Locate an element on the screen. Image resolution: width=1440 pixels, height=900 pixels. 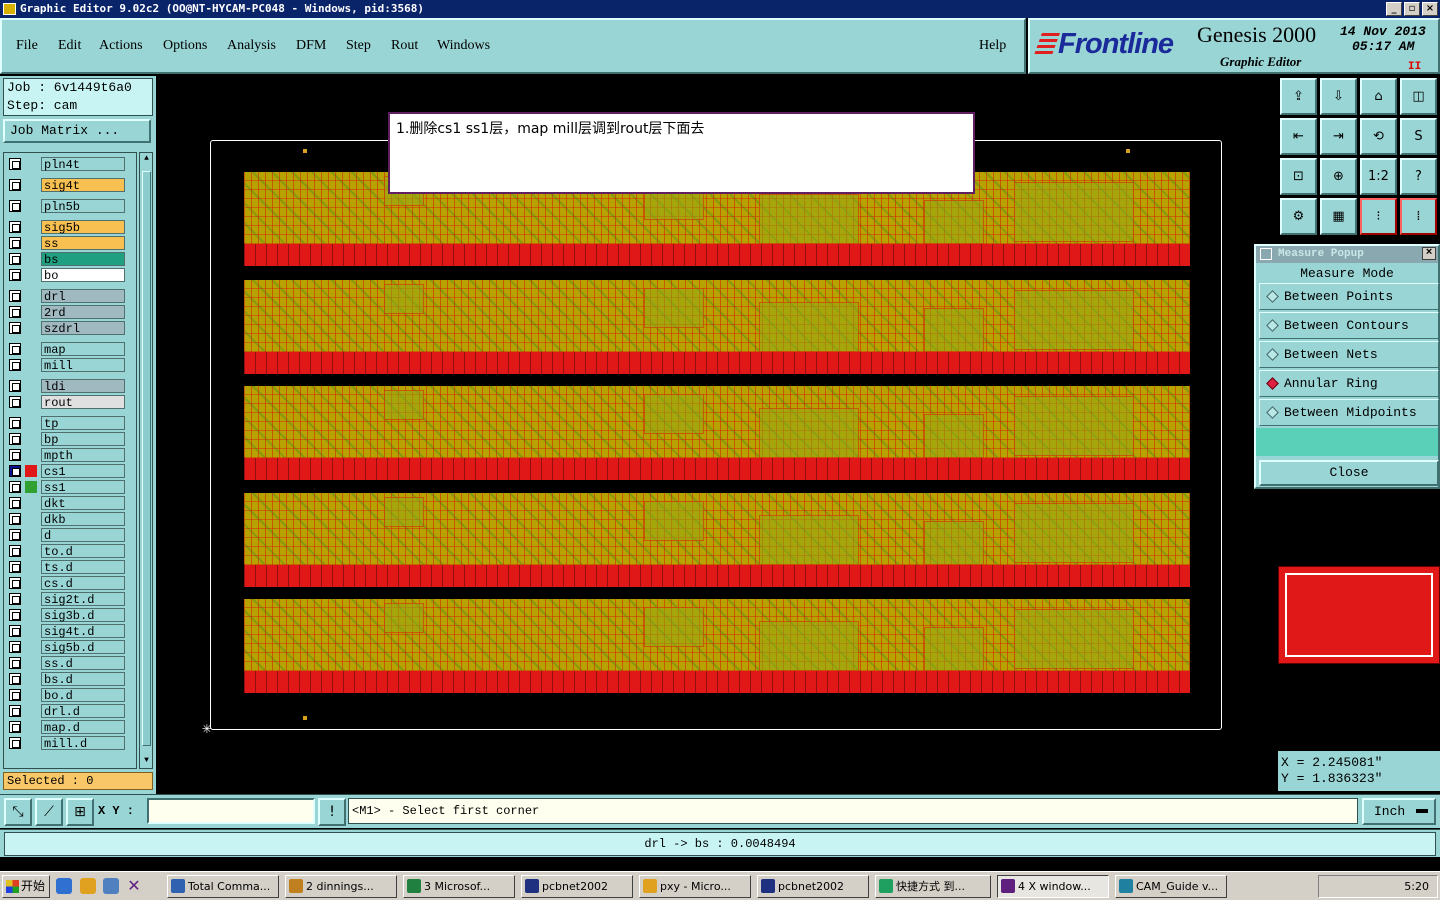
layer-row: mill.d is located at coordinates (66, 743).